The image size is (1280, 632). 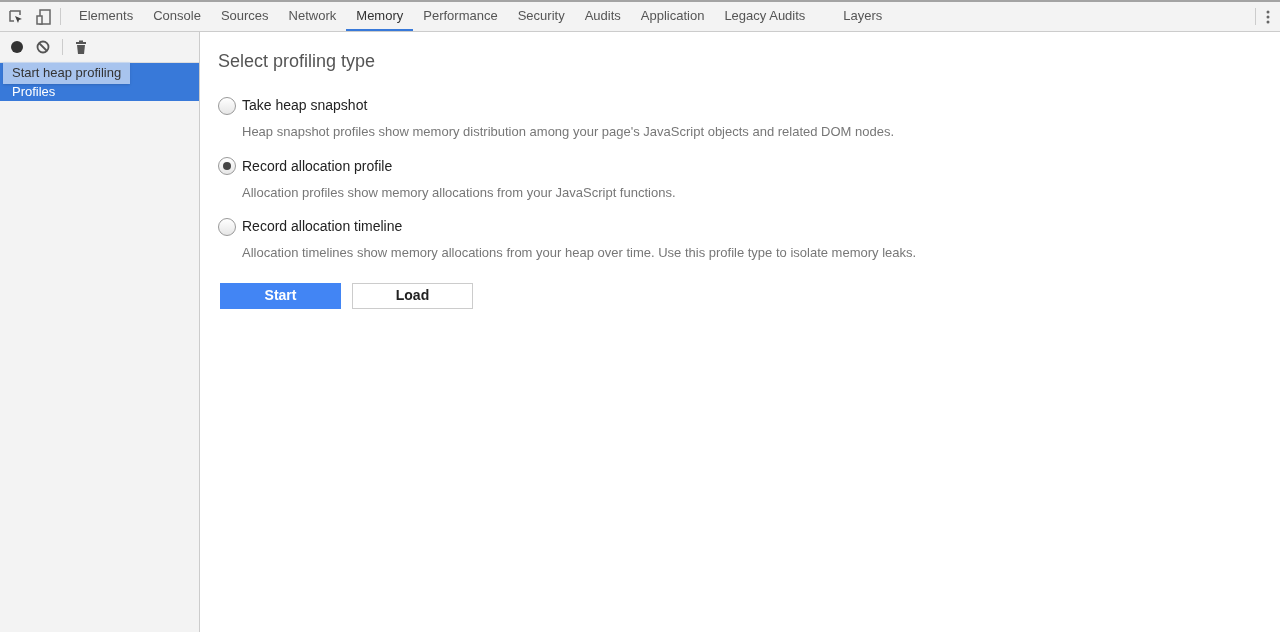 I want to click on radio-option: Take heap snapshot, so click(x=749, y=105).